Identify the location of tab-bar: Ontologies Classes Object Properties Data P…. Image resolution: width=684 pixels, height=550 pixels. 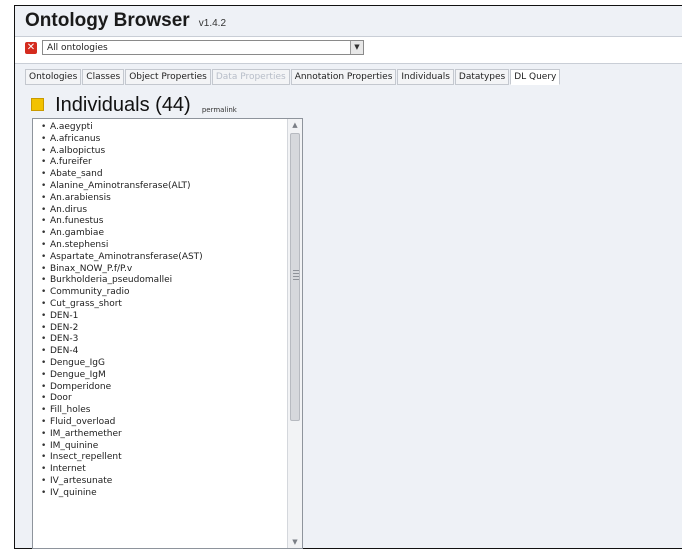
(293, 77).